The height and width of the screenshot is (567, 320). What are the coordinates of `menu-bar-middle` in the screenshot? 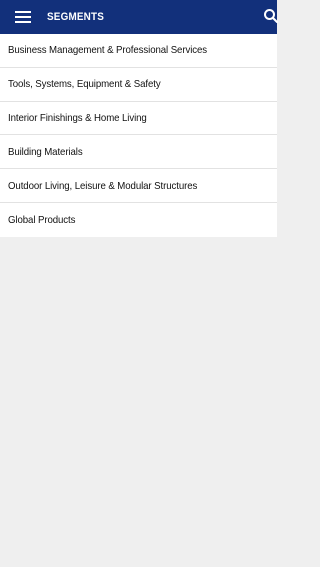 It's located at (23, 17).